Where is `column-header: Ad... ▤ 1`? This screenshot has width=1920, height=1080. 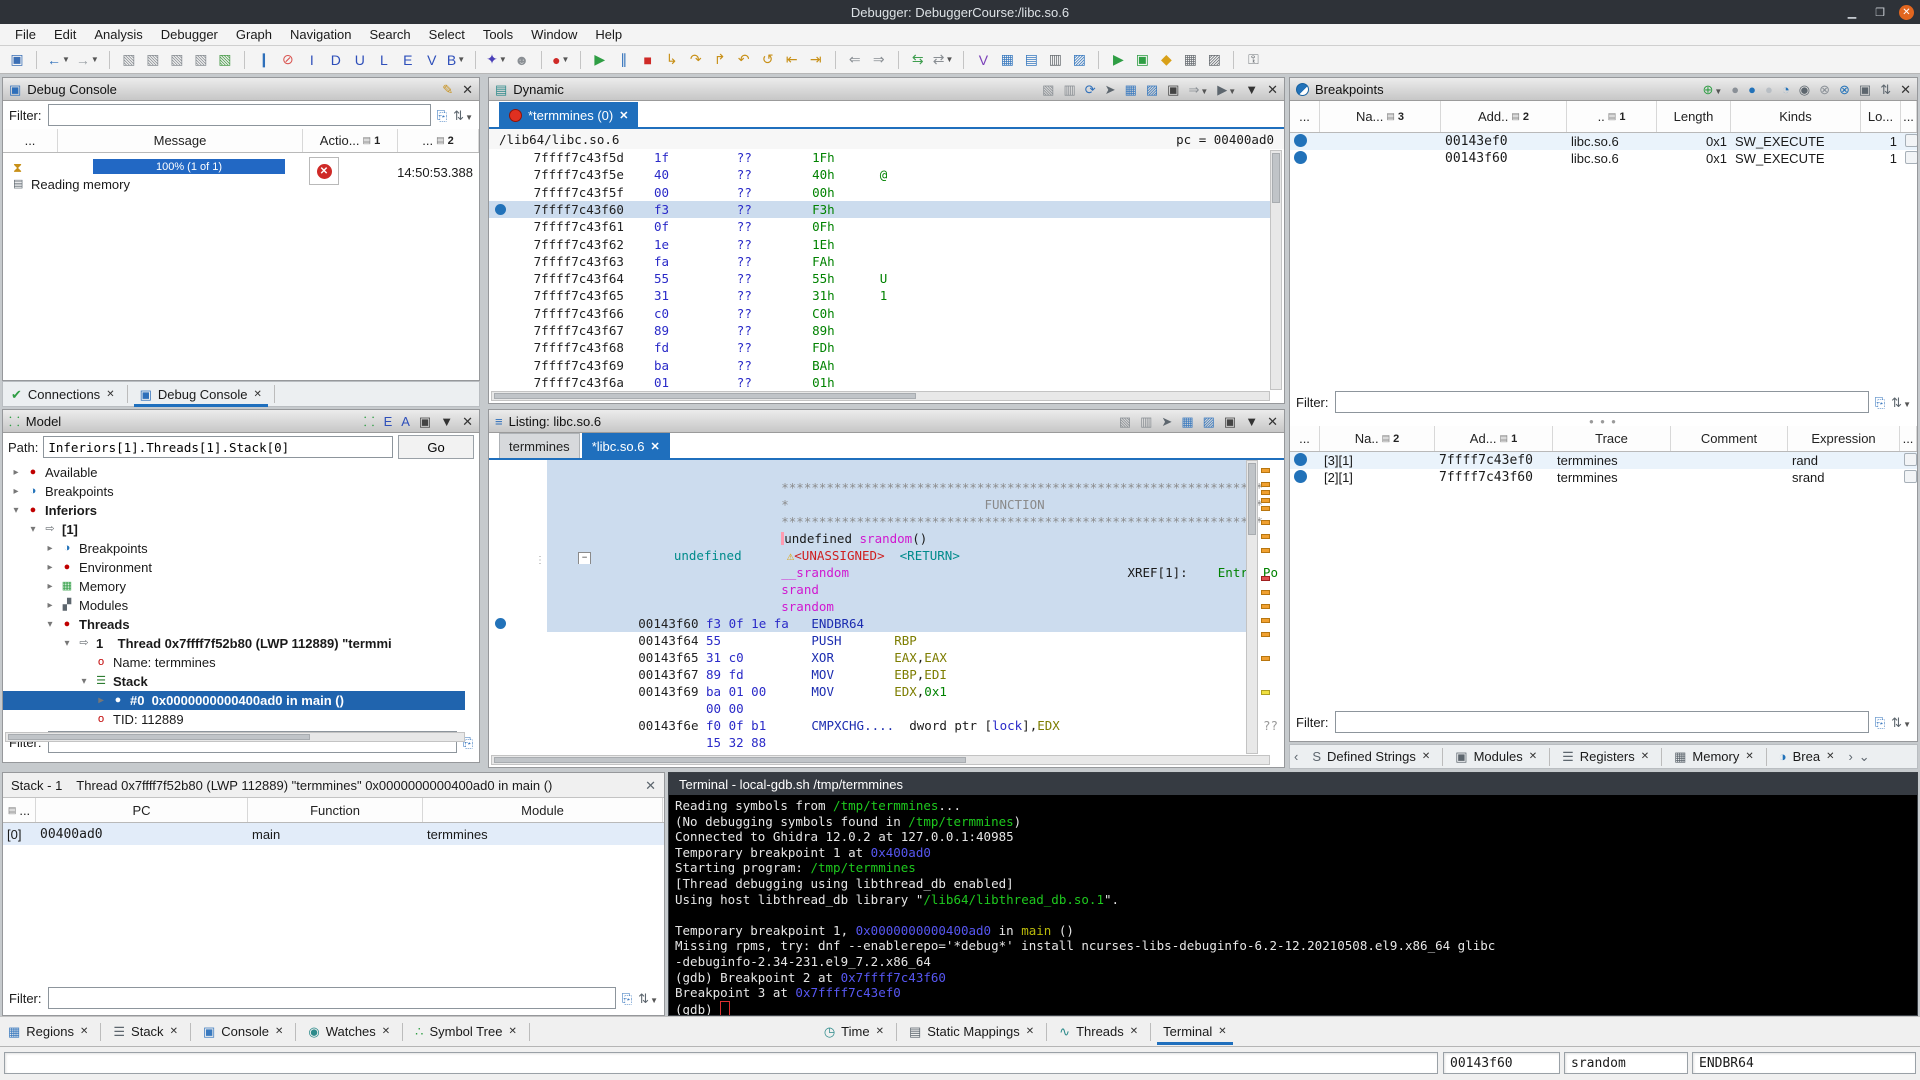
column-header: Ad... ▤ 1 is located at coordinates (1494, 438).